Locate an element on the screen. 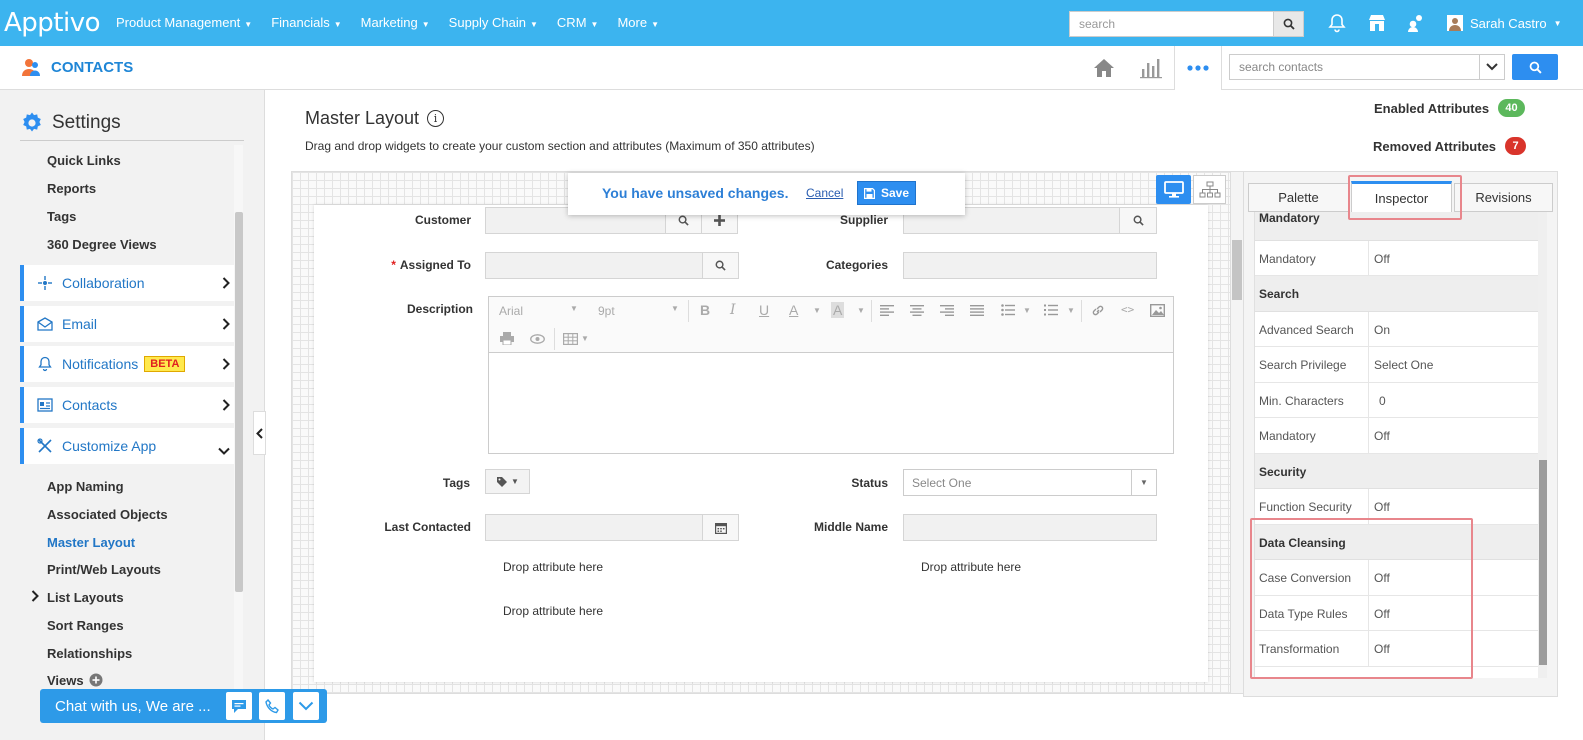  supplier-label: Supplier is located at coordinates (844, 220).